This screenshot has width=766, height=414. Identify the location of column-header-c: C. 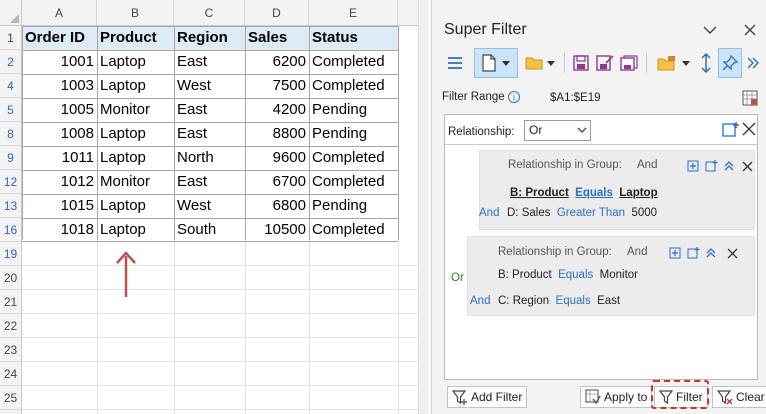
(209, 13).